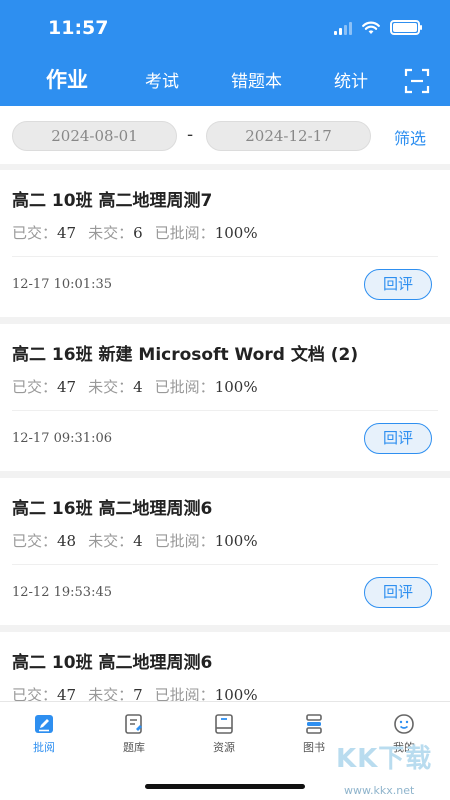 The height and width of the screenshot is (800, 450). I want to click on tab-homework: 作业, so click(67, 79).